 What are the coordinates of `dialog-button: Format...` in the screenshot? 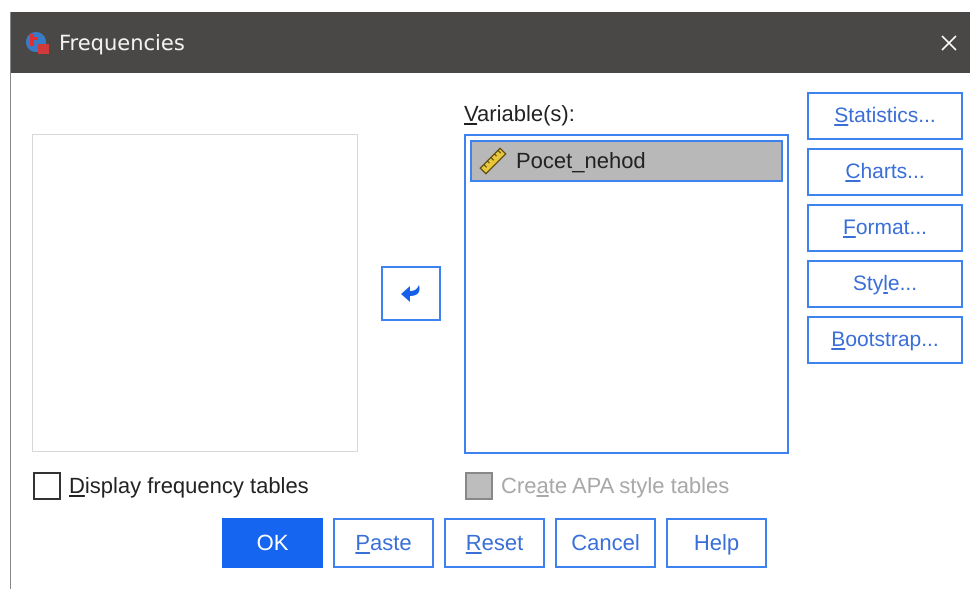 It's located at (885, 228).